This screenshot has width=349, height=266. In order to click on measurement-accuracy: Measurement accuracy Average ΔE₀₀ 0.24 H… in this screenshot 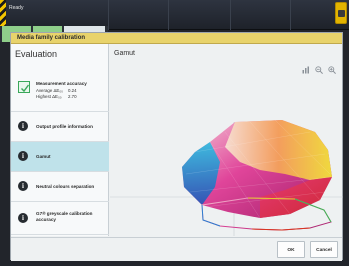, I will do `click(60, 93)`.